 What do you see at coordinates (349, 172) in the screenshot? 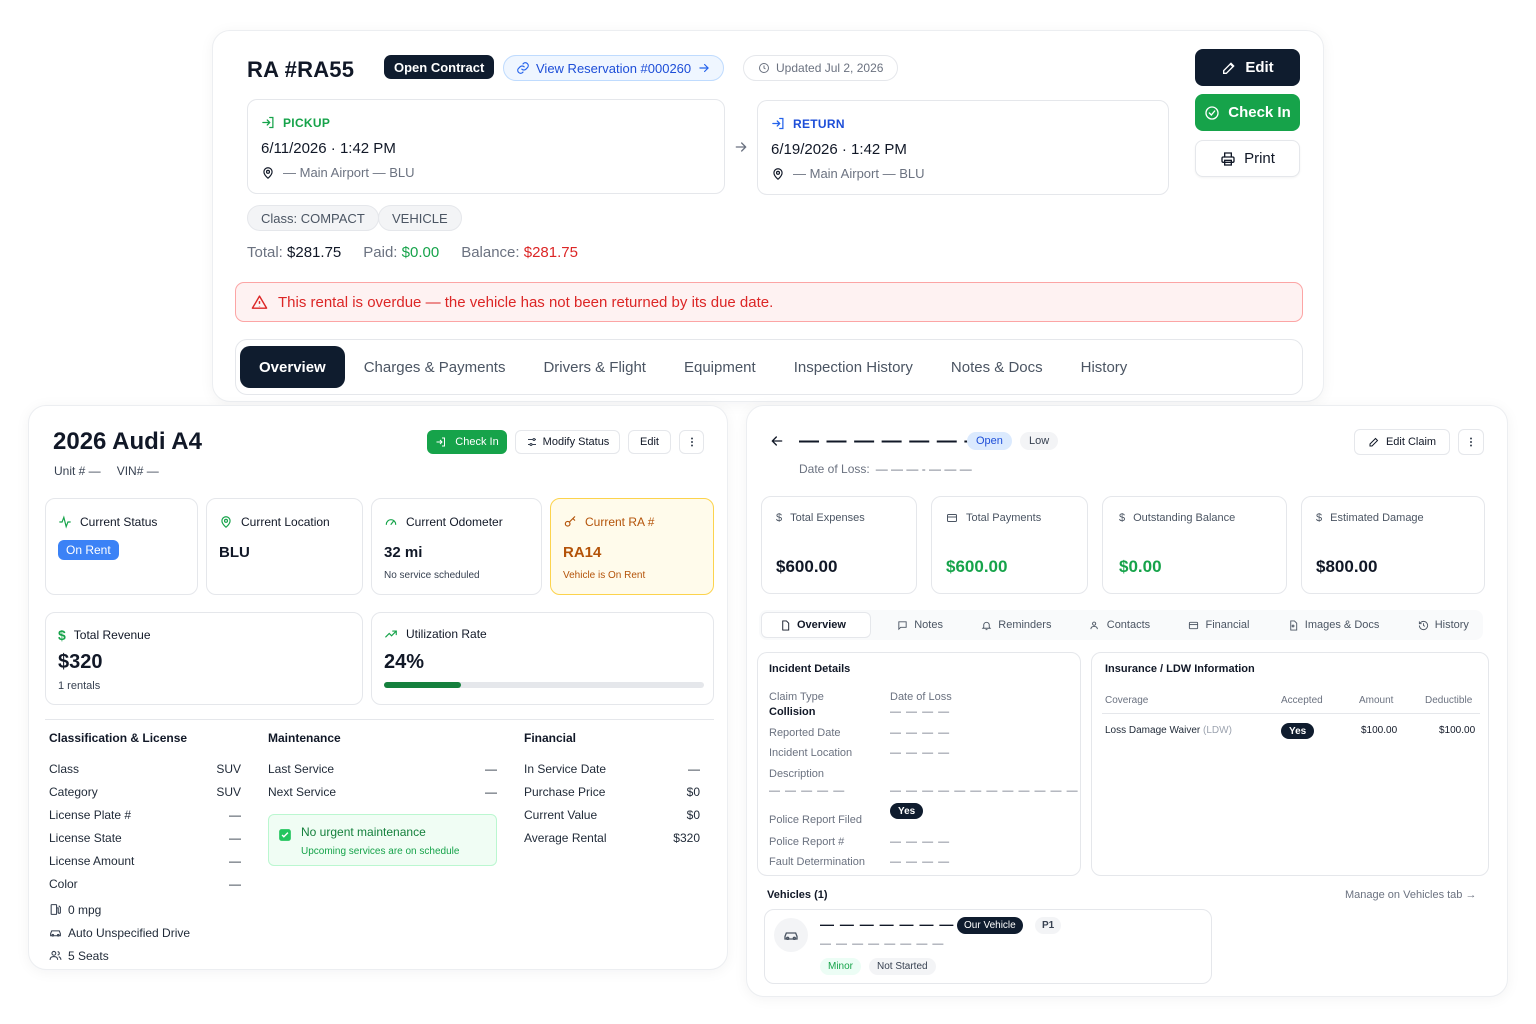
I see `pickup-location: — Main Airport — BLU` at bounding box center [349, 172].